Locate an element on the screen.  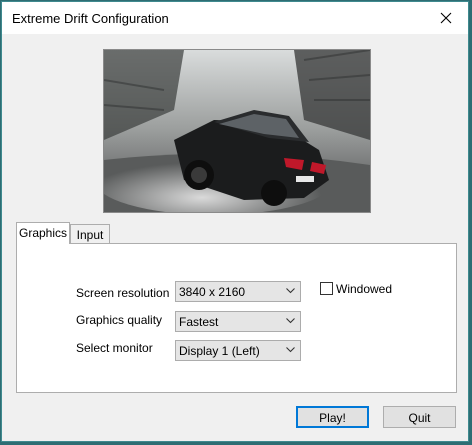
quit-button: Quit is located at coordinates (419, 417).